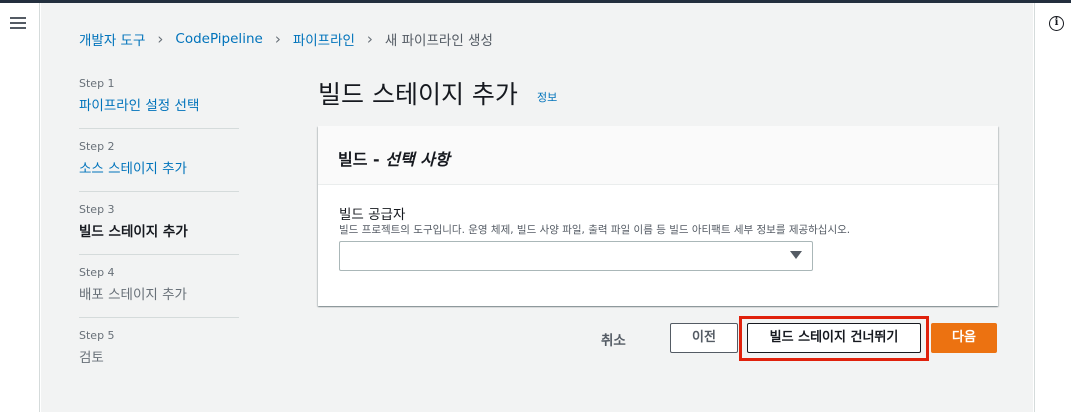  What do you see at coordinates (18, 24) in the screenshot?
I see `menu-icon` at bounding box center [18, 24].